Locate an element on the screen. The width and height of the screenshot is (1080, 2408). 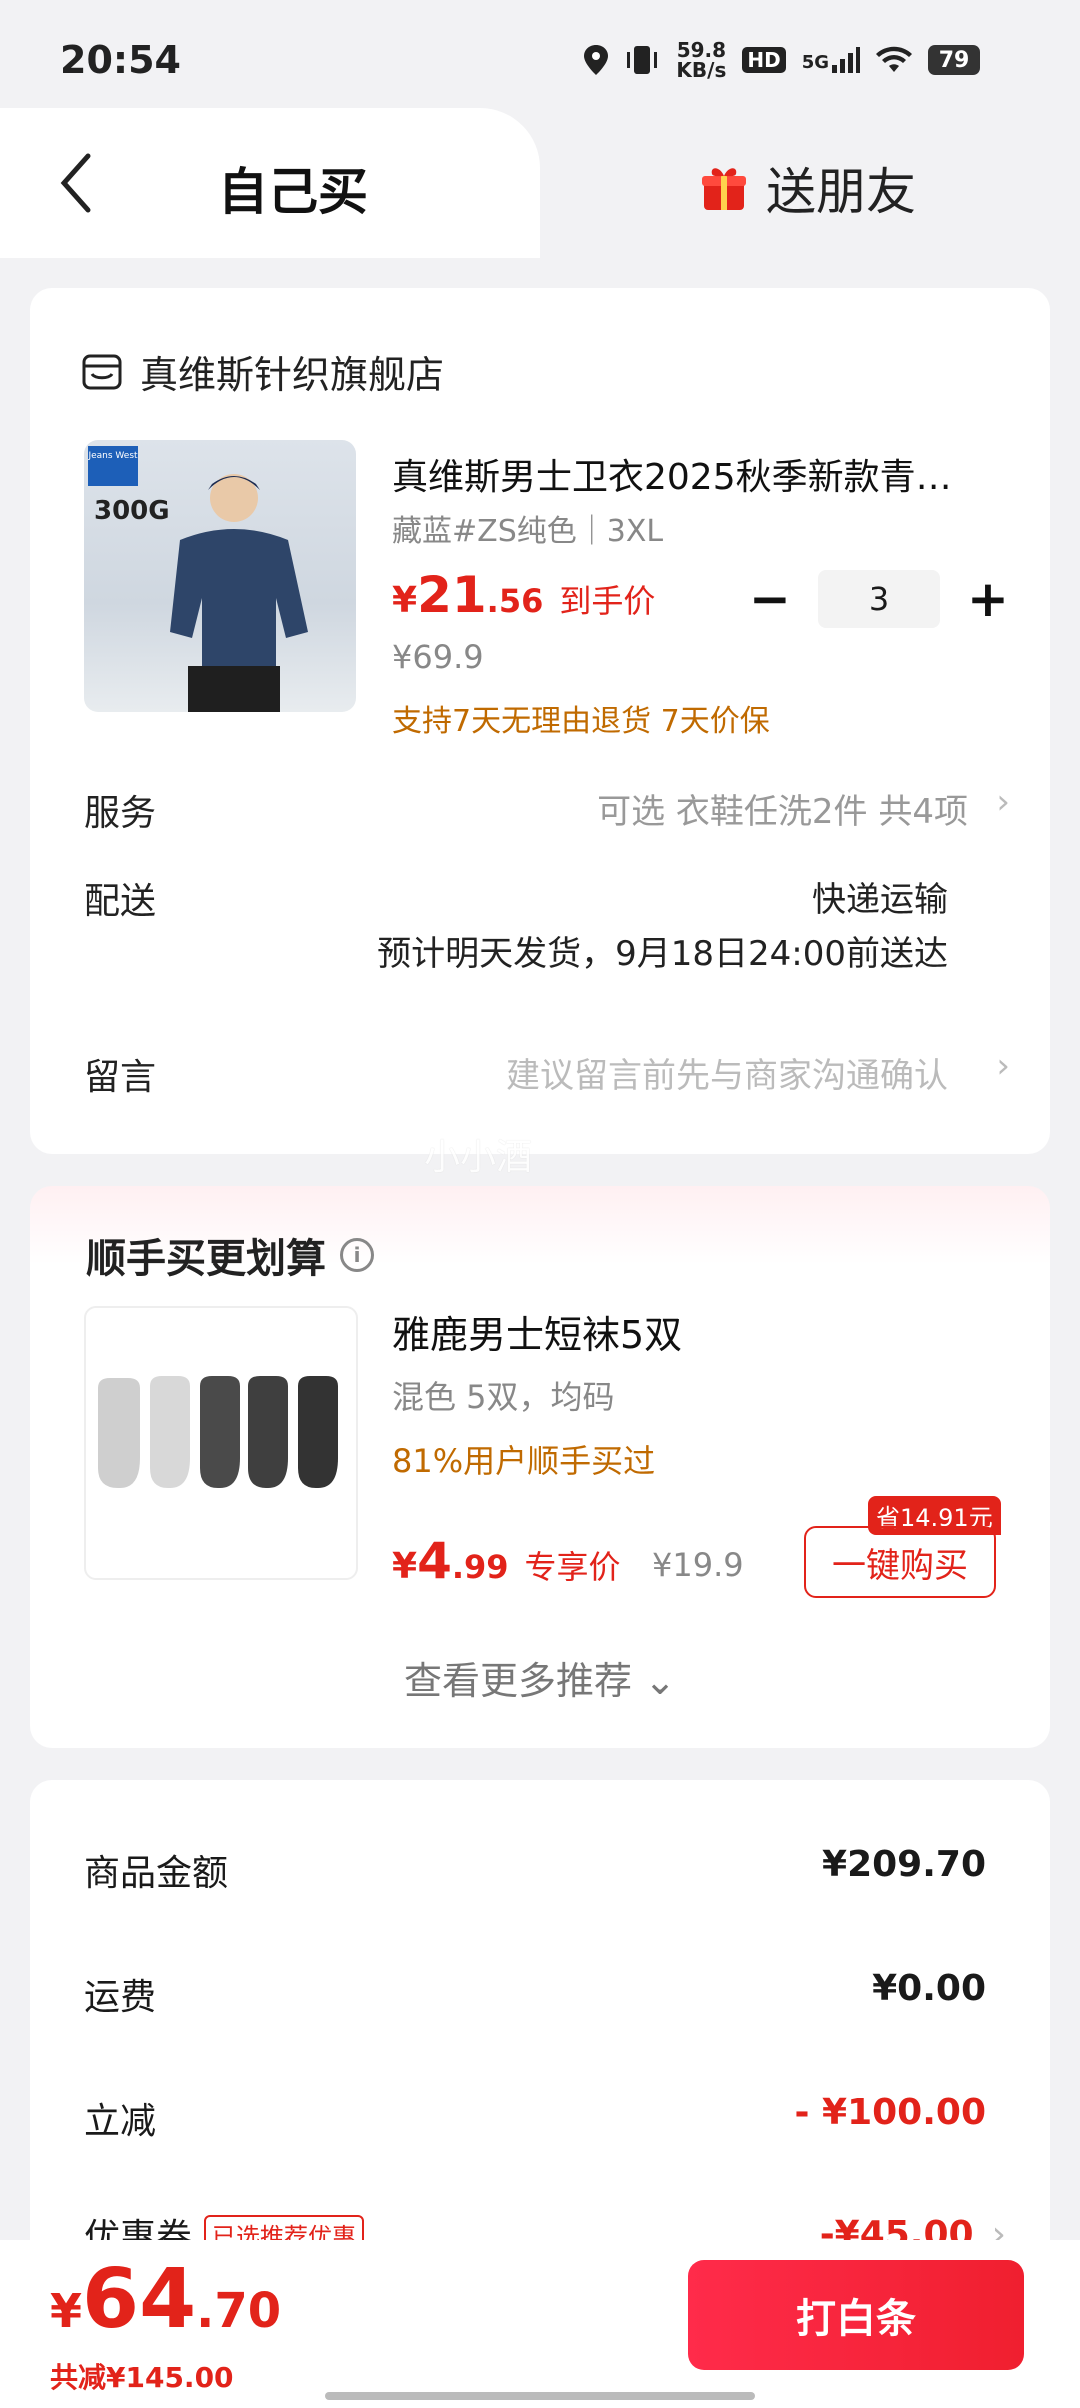
quantity-stepper: − 3 + is located at coordinates (879, 599).